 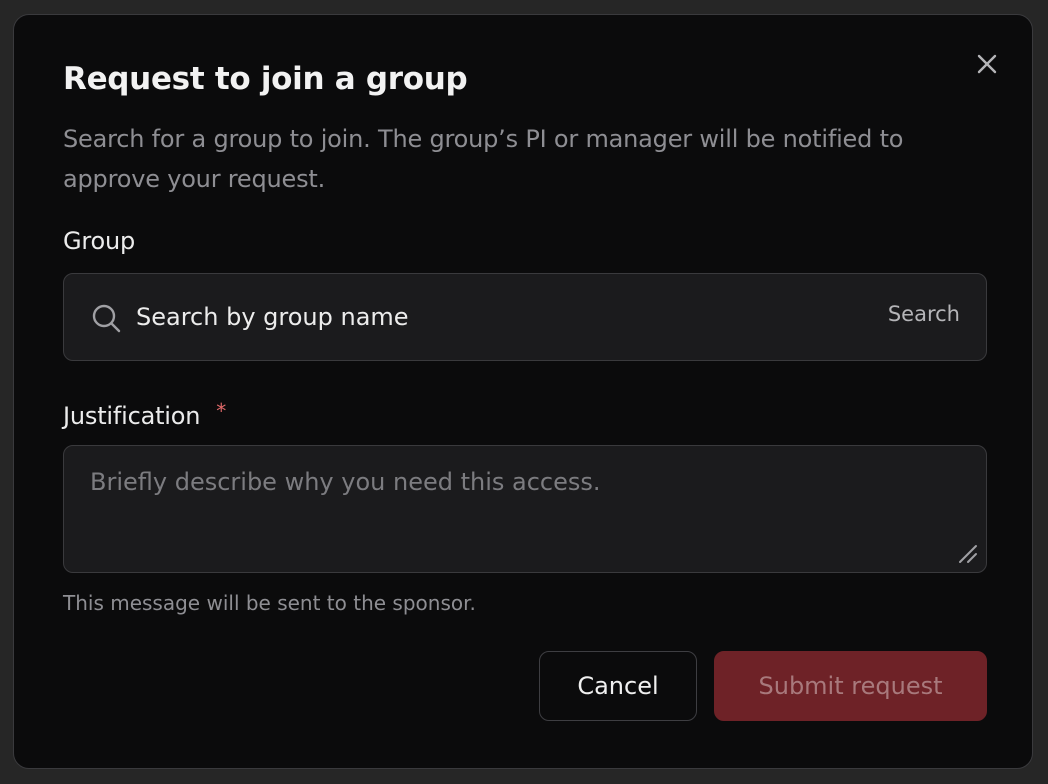 I want to click on required-marker: *, so click(x=221, y=411).